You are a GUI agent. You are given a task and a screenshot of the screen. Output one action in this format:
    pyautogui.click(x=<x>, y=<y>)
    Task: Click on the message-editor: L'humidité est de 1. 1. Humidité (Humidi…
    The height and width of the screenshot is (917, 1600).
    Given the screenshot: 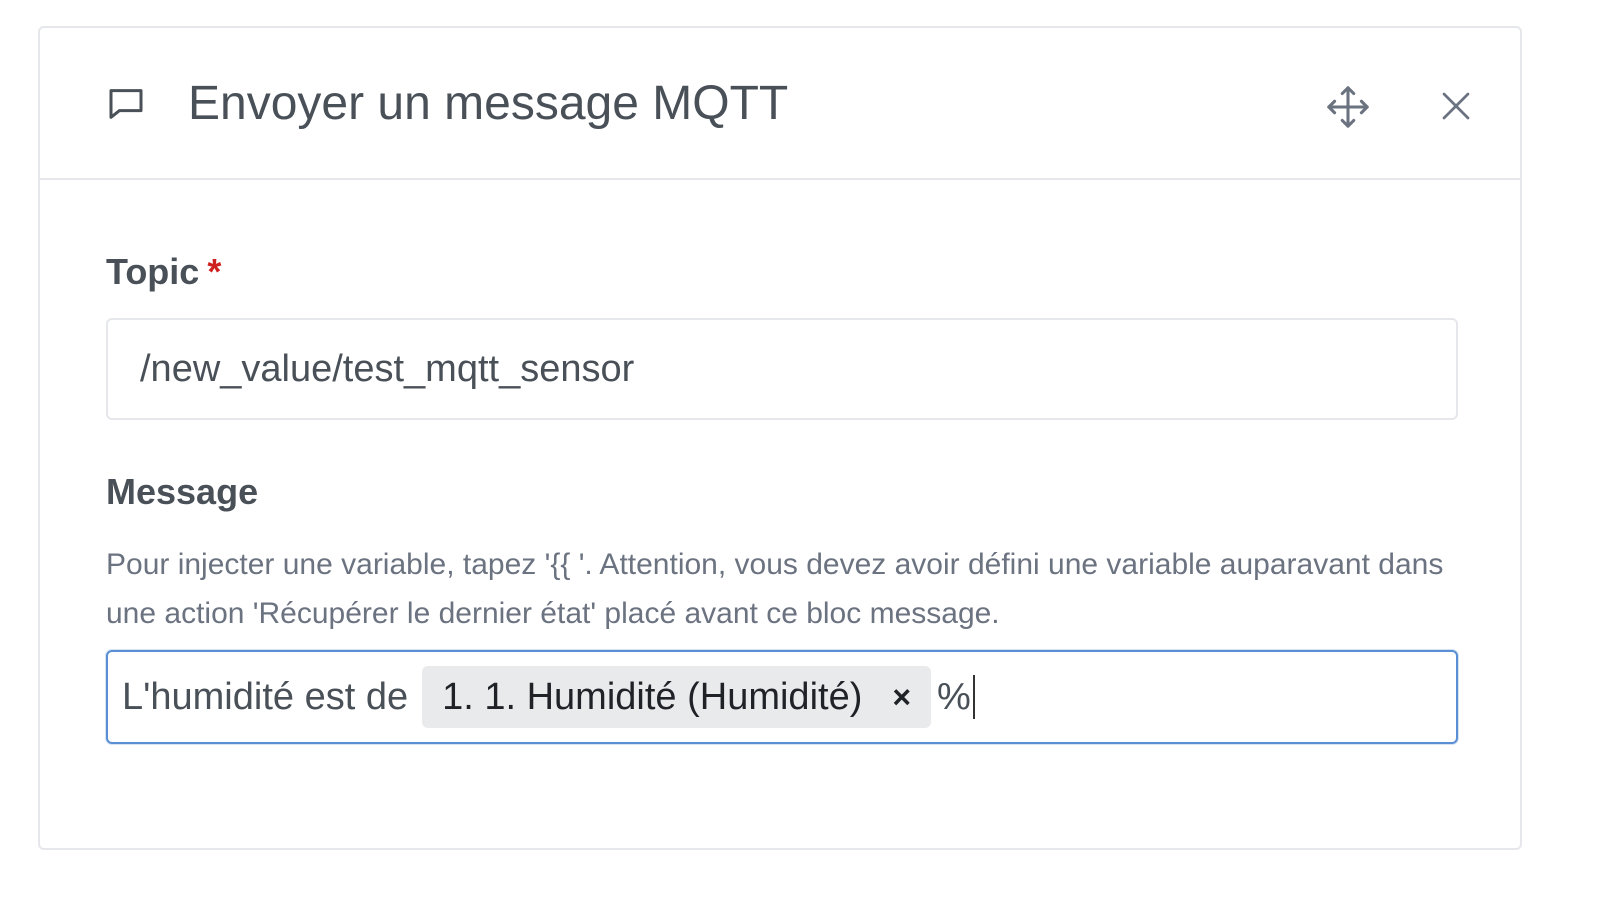 What is the action you would take?
    pyautogui.click(x=782, y=697)
    